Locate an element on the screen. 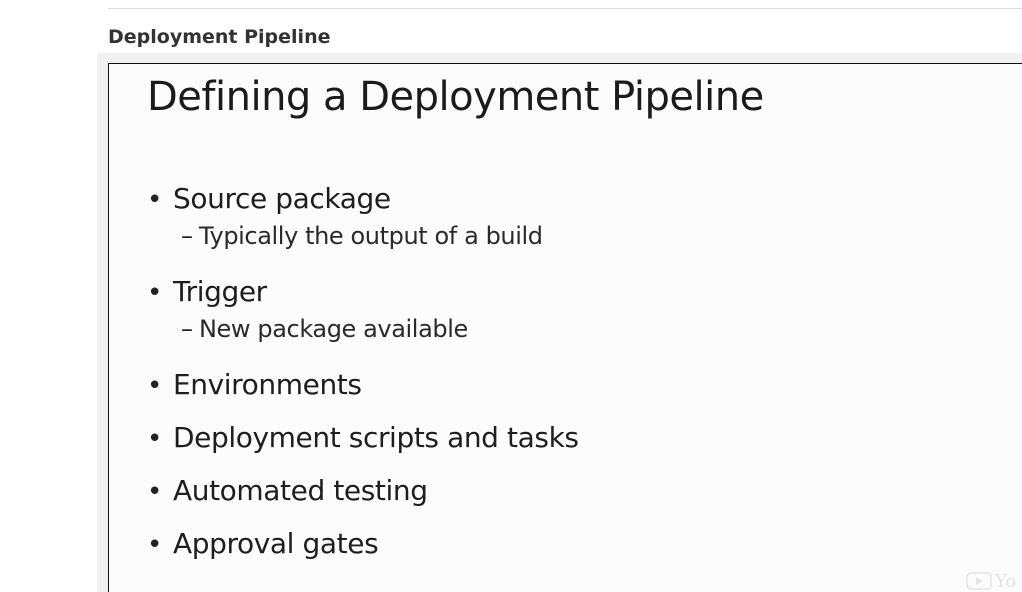 This screenshot has width=1022, height=592. bullet-item-deployment-scripts: • Deployment scripts and tasks is located at coordinates (363, 441).